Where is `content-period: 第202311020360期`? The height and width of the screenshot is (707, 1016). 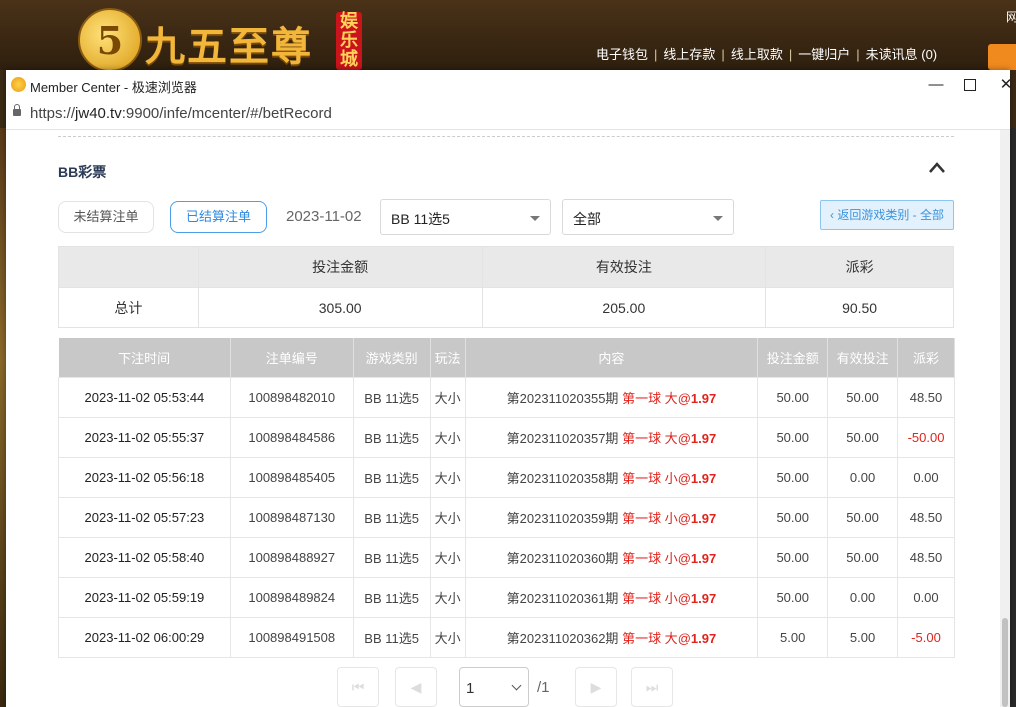
content-period: 第202311020360期 is located at coordinates (562, 558).